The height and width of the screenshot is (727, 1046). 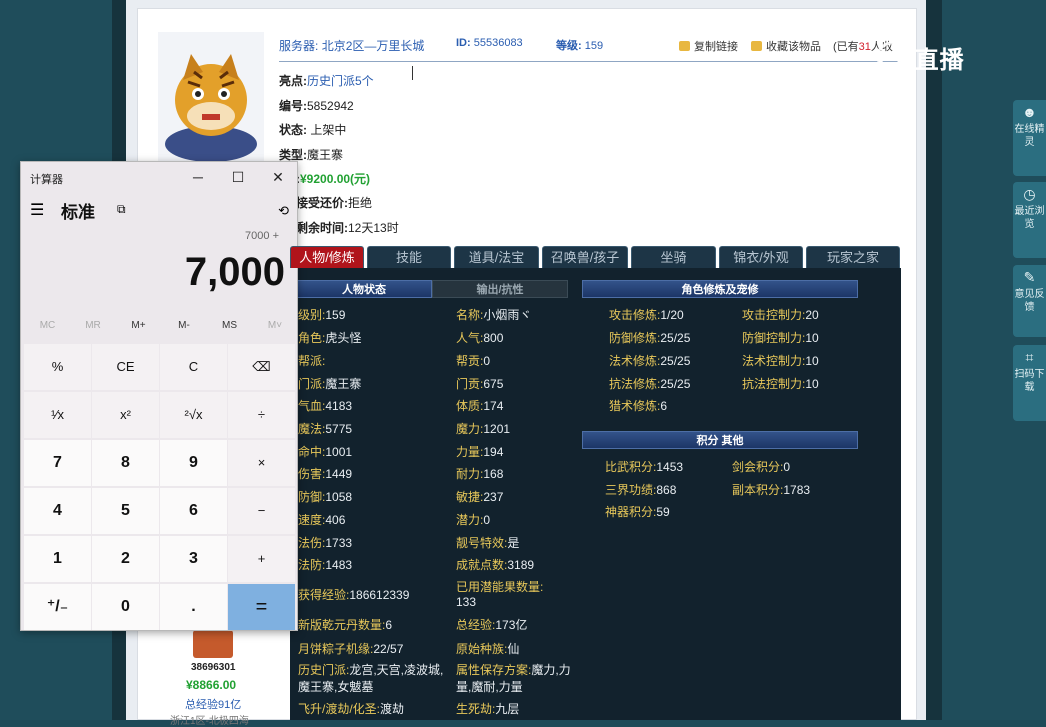 I want to click on key-8: 7, so click(x=57, y=463).